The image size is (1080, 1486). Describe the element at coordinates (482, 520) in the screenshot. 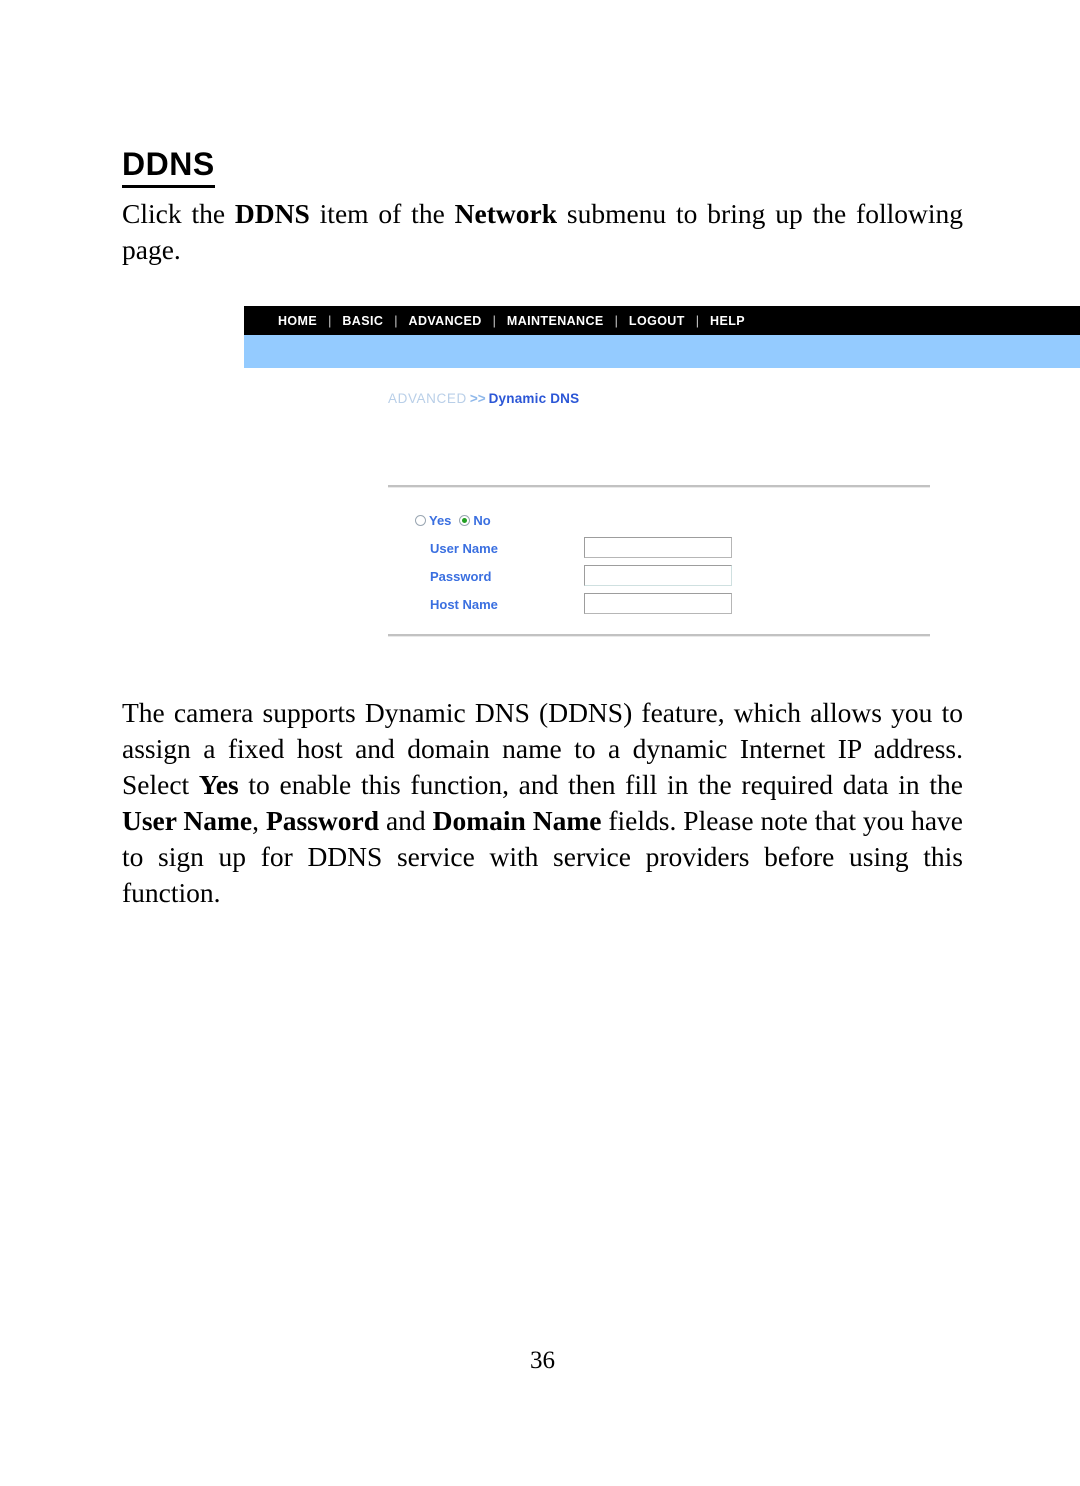

I see `radio-label-no: No` at that location.